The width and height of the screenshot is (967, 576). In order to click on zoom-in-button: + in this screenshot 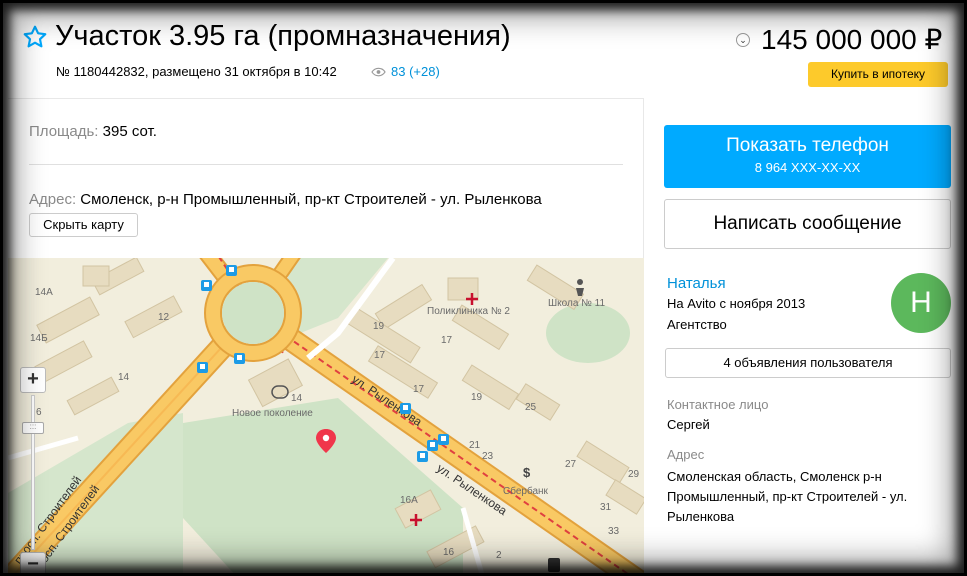, I will do `click(33, 380)`.